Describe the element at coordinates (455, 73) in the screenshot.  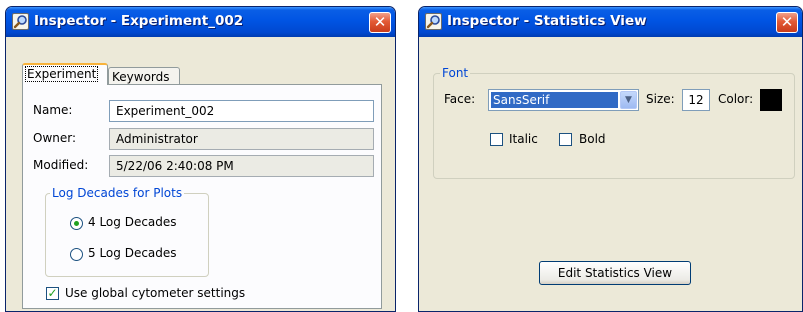
I see `font-legend: Font` at that location.